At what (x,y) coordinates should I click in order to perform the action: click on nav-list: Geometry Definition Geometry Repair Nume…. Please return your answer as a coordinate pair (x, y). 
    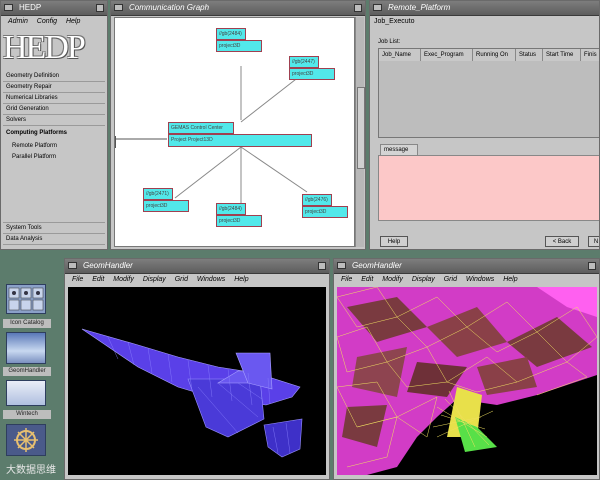
    Looking at the image, I should click on (54, 117).